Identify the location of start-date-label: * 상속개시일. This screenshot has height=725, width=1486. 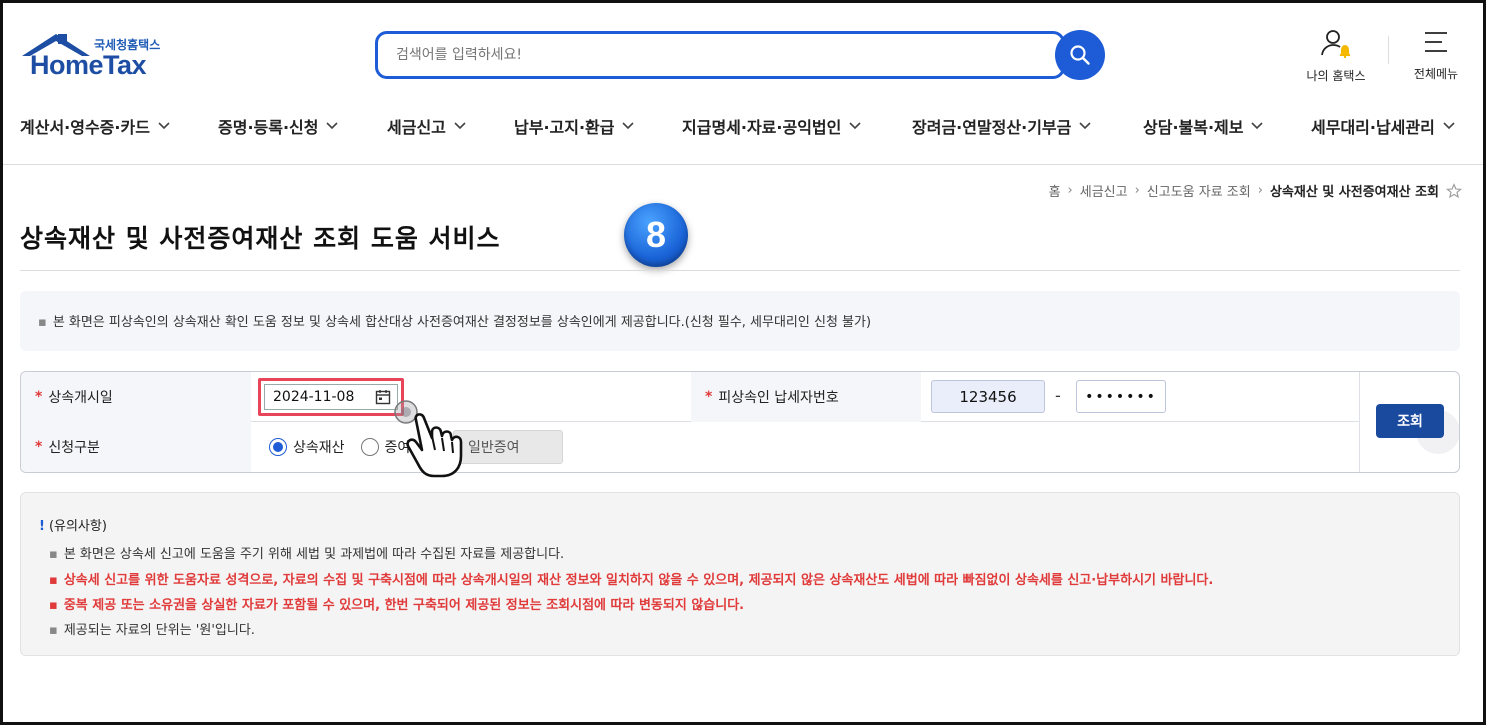
(136, 397).